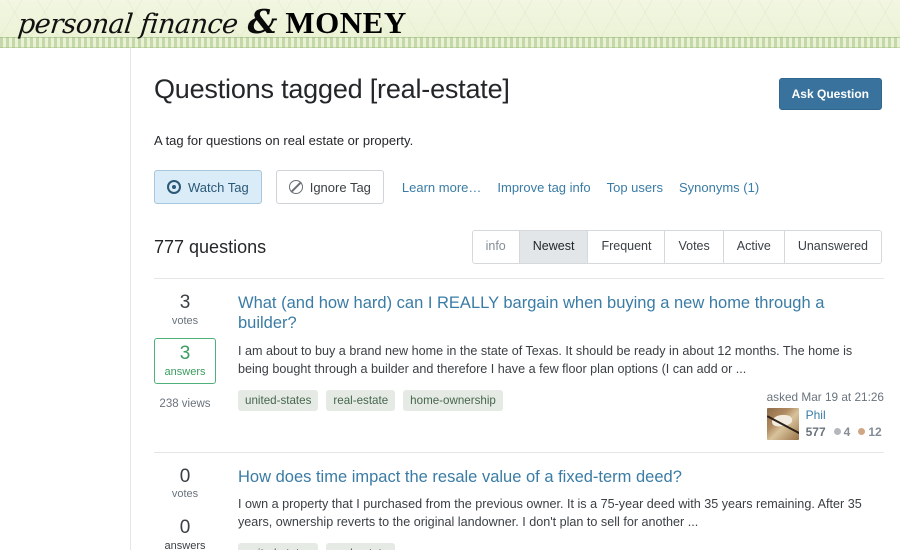 This screenshot has width=900, height=550. Describe the element at coordinates (185, 403) in the screenshot. I see `view-count: 238 views` at that location.